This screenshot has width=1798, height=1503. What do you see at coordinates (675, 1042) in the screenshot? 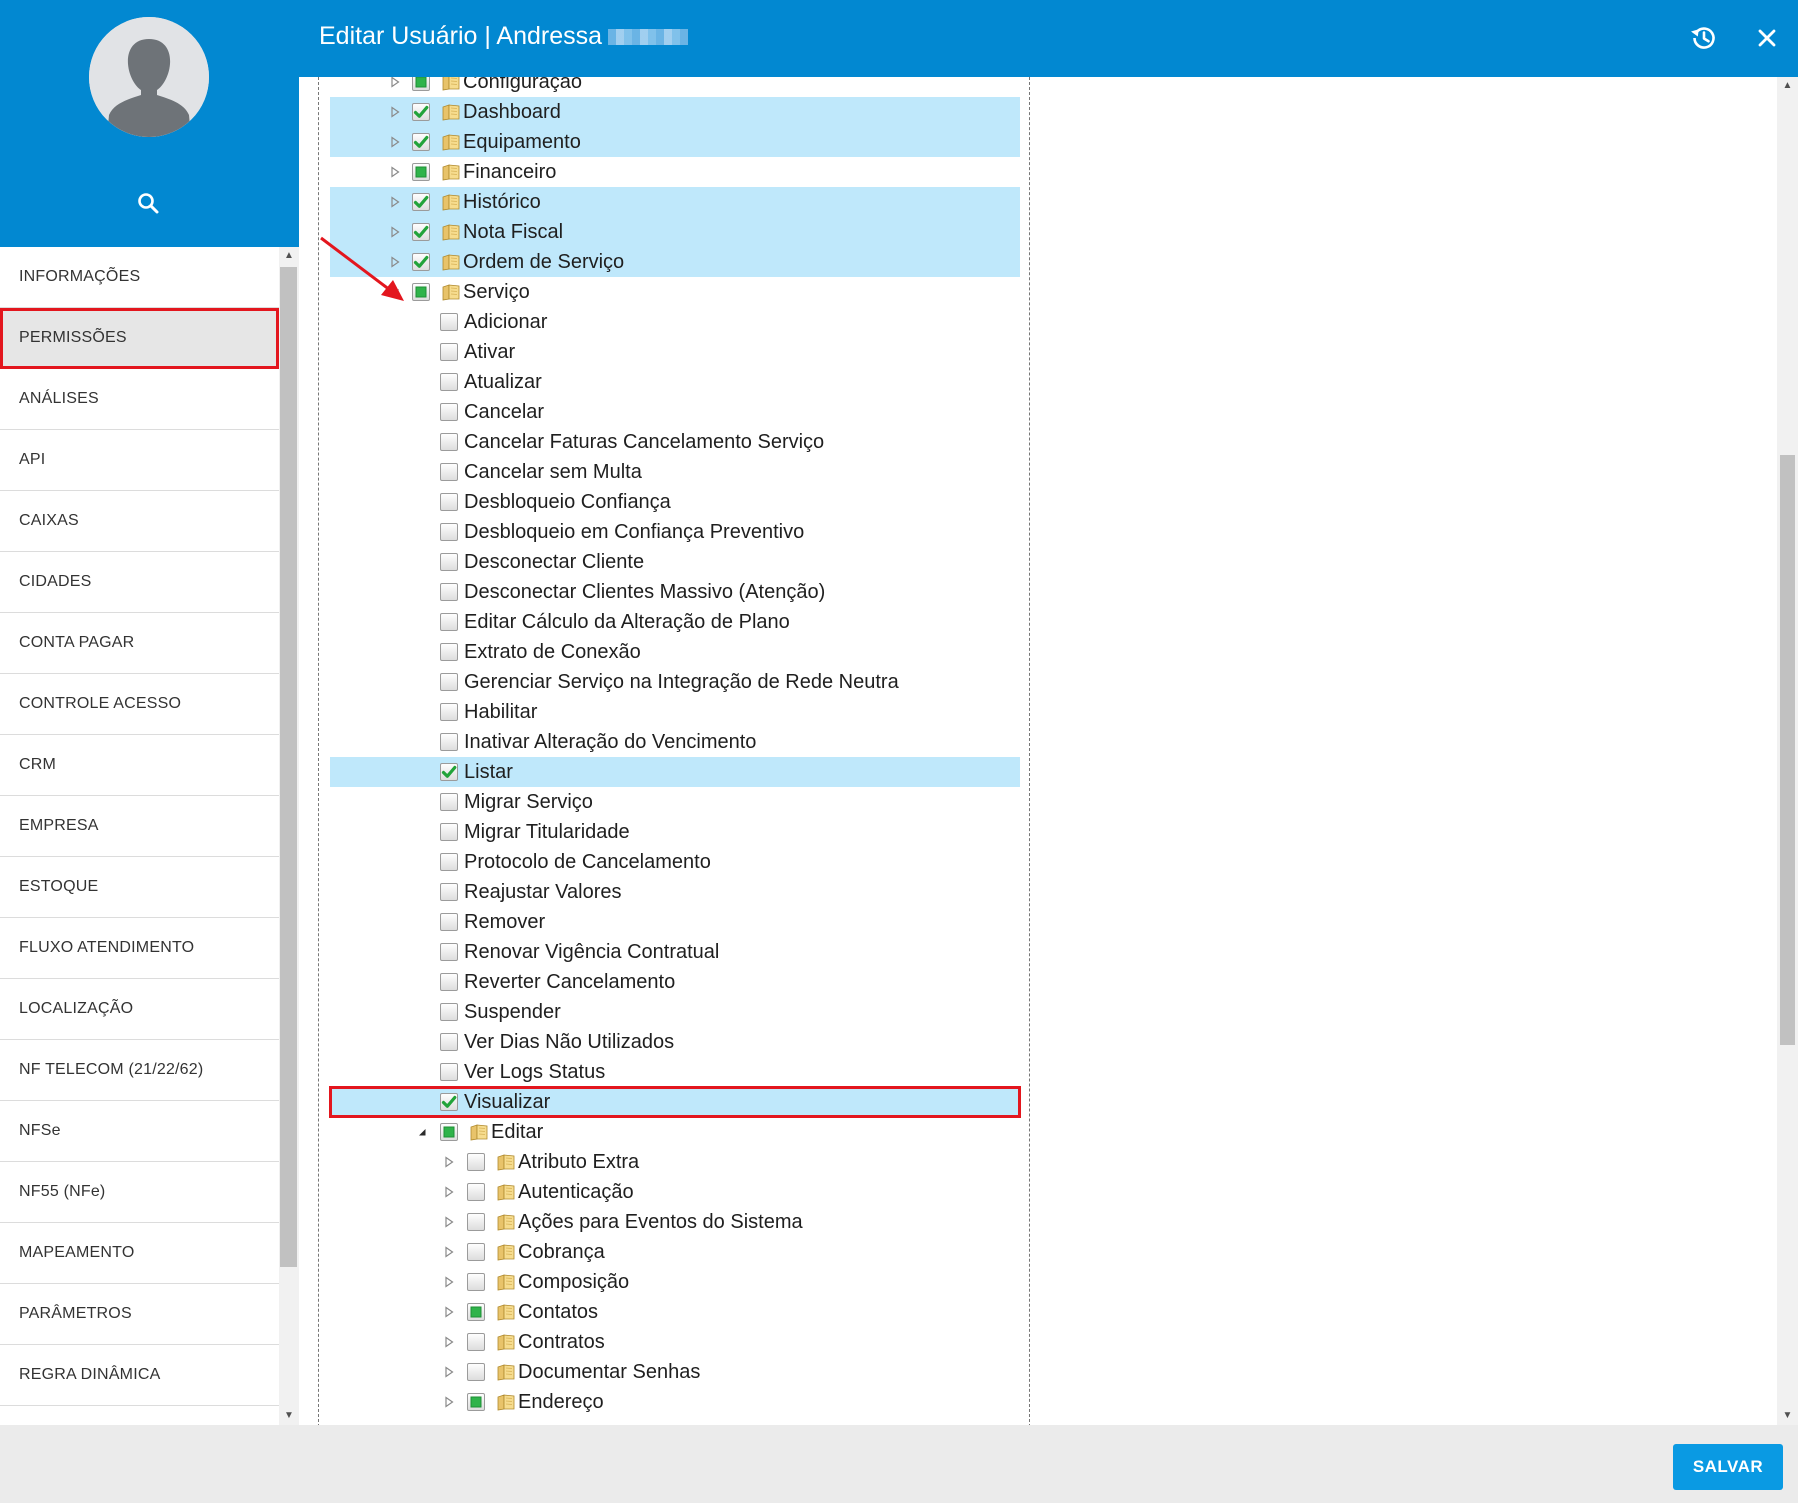
I see `tree-node: Ver Dias Não Utilizados` at bounding box center [675, 1042].